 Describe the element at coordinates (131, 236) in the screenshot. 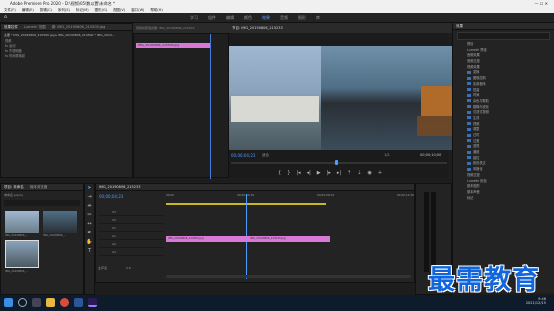

I see `track-header: A1` at that location.